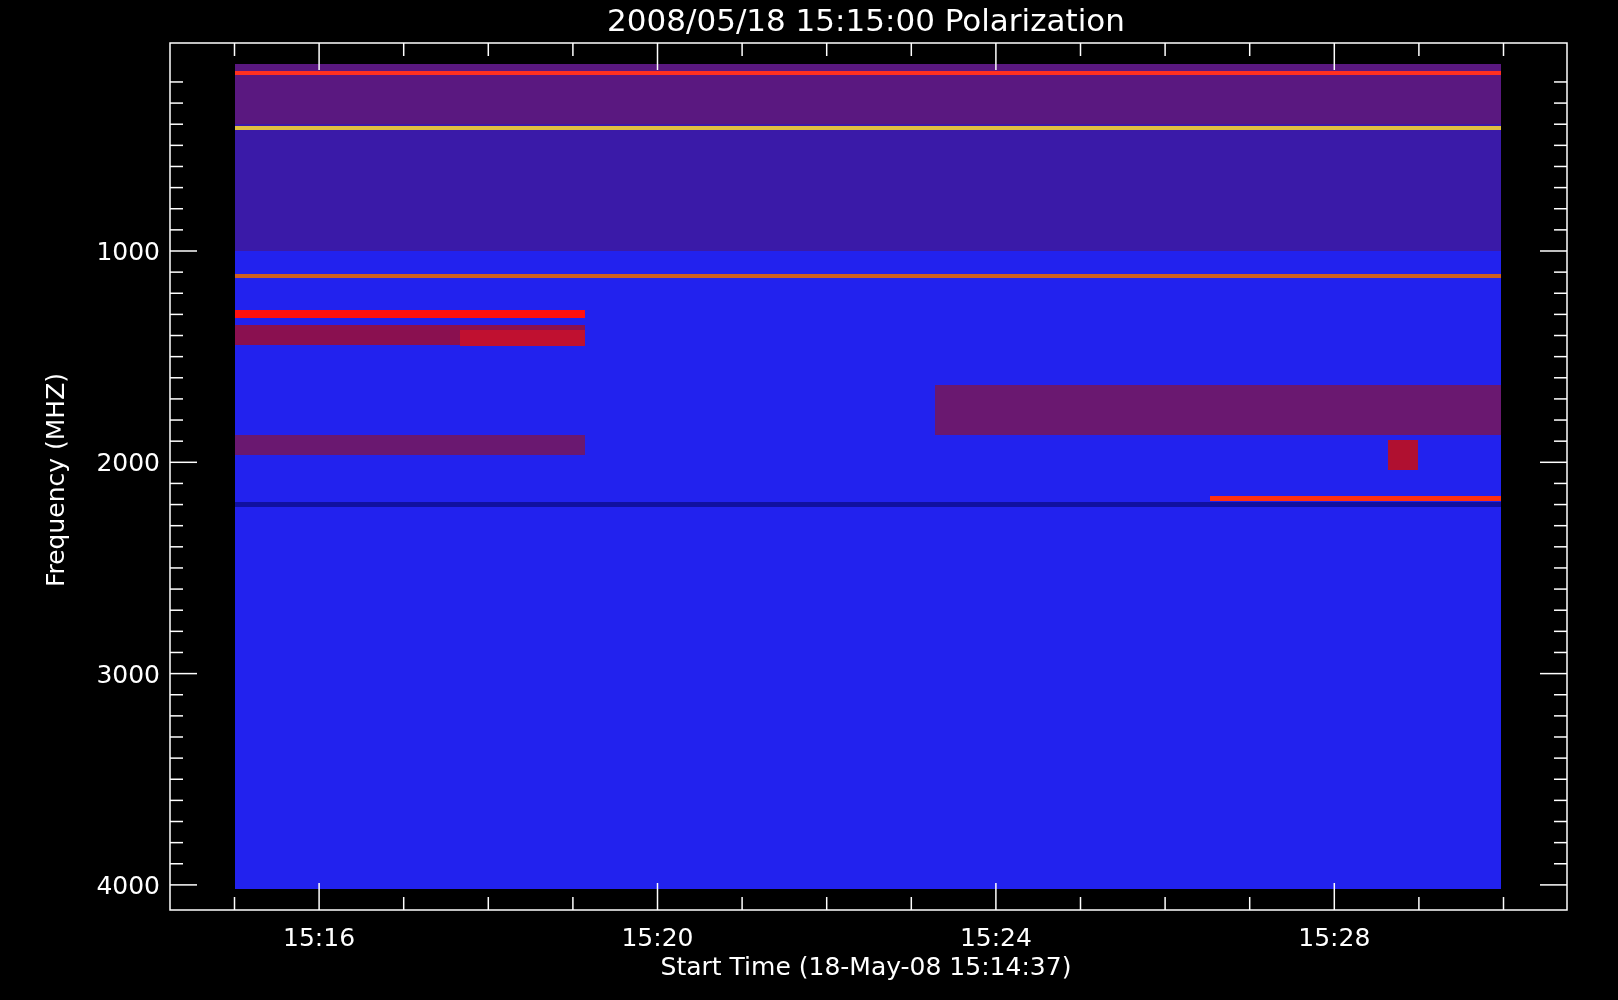 The width and height of the screenshot is (1618, 1000). Describe the element at coordinates (866, 20) in the screenshot. I see `plot-title: 2008/05/18 15:15:00 Polarization` at that location.